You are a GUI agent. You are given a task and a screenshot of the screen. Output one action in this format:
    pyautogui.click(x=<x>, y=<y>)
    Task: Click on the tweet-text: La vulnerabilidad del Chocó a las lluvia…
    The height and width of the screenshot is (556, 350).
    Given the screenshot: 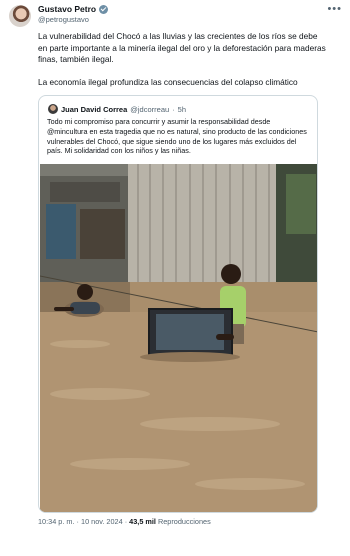 What is the action you would take?
    pyautogui.click(x=183, y=66)
    